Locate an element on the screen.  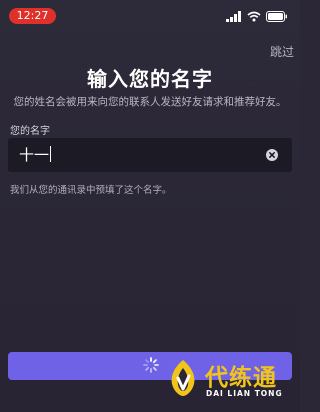
prefill-hint: 我们从您的通讯录中预填了这个名字。 is located at coordinates (91, 190).